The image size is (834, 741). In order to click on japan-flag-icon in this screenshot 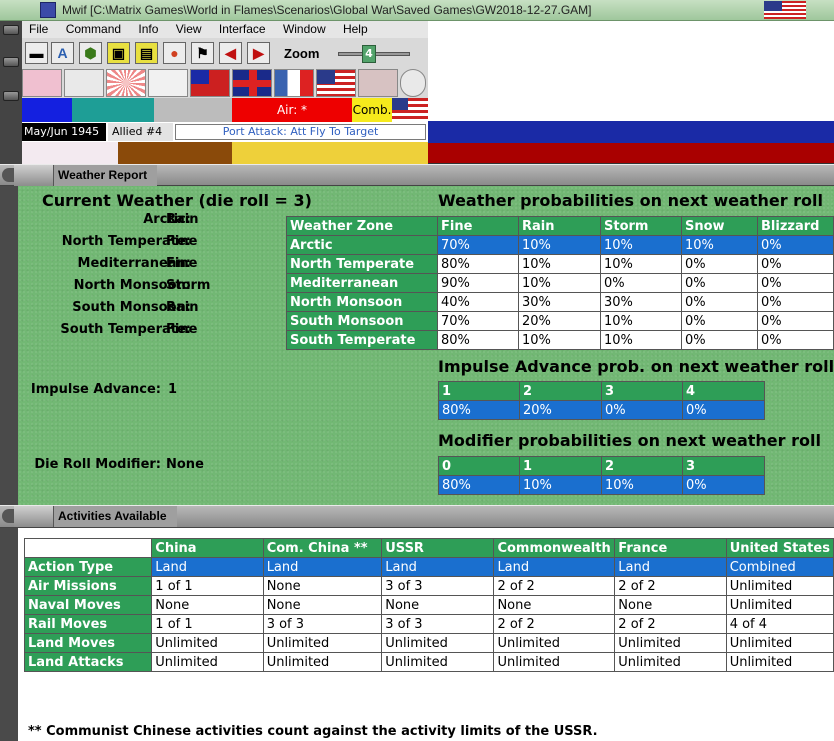, I will do `click(126, 83)`.